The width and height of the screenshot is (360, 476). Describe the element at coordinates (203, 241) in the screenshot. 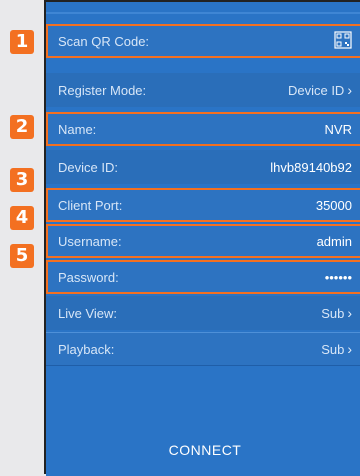

I see `username-row: Username: admin` at that location.